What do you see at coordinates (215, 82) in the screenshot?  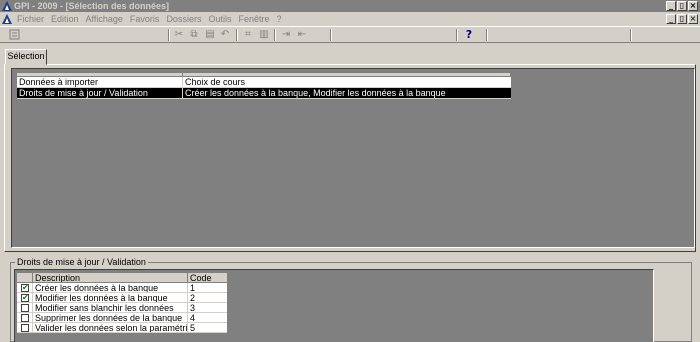 I see `row-value: Choix de cours` at bounding box center [215, 82].